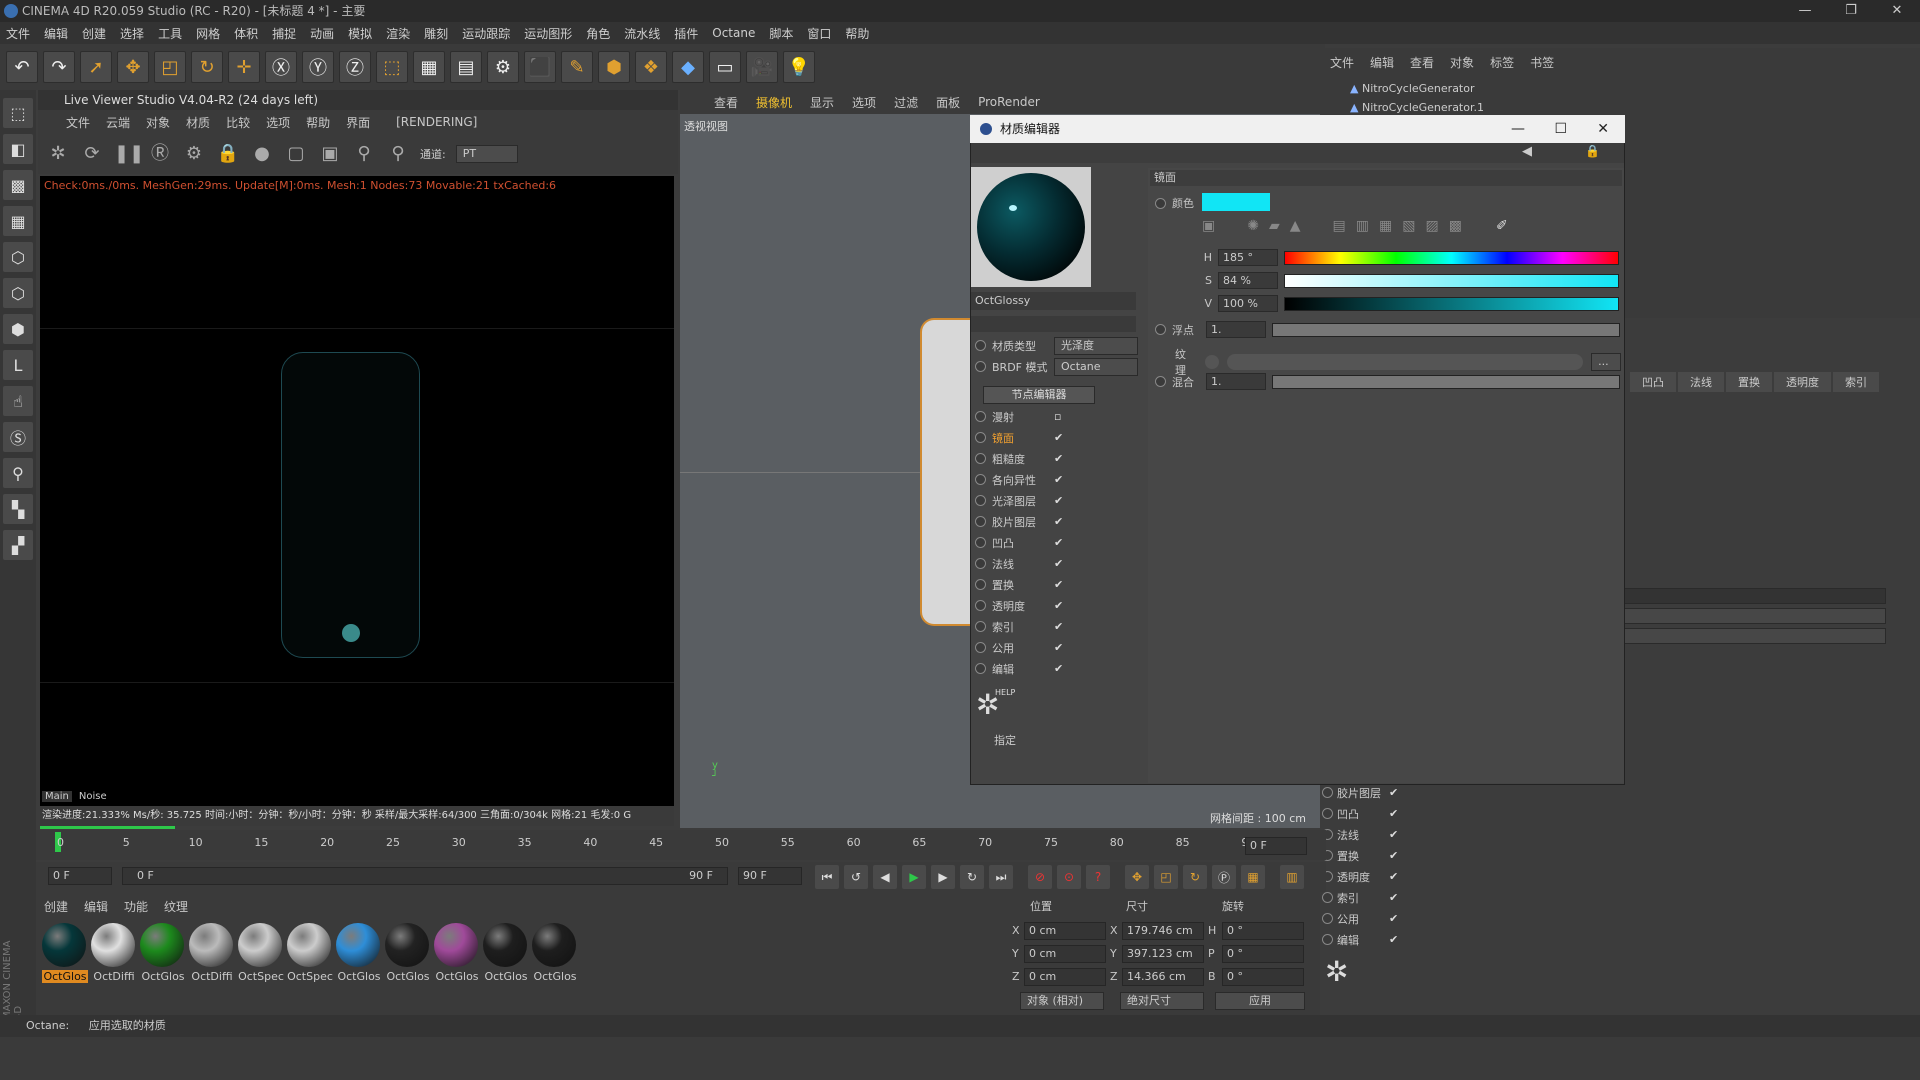 The height and width of the screenshot is (1080, 1920). Describe the element at coordinates (1098, 877) in the screenshot. I see `keyframe-selection-icon: ?` at that location.